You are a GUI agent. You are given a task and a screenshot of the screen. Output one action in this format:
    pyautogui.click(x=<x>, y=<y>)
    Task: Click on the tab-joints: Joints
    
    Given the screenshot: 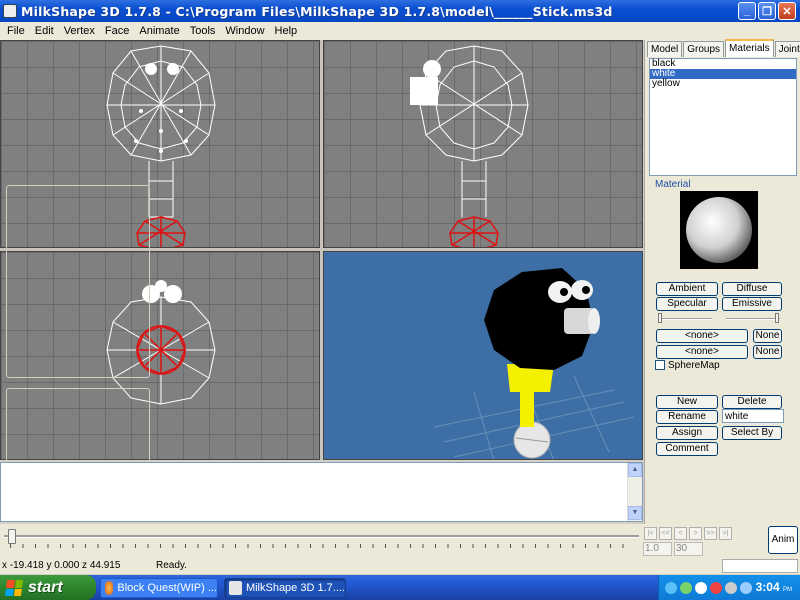 What is the action you would take?
    pyautogui.click(x=787, y=49)
    